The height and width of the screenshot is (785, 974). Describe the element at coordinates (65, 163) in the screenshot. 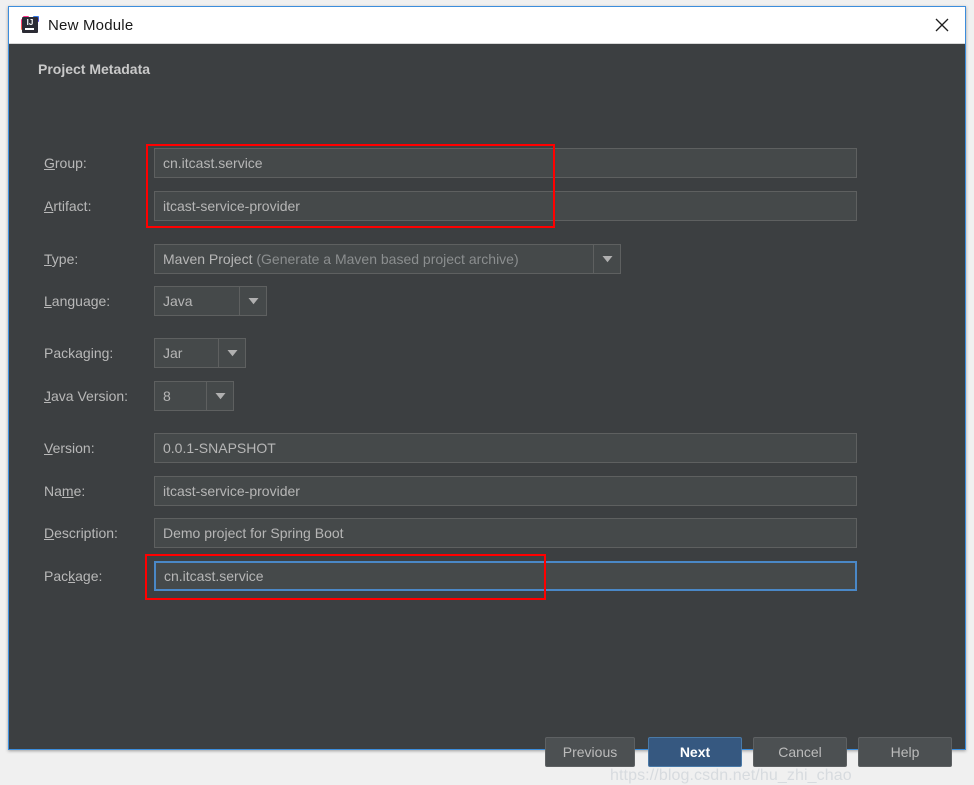

I see `label-group: Group:` at that location.